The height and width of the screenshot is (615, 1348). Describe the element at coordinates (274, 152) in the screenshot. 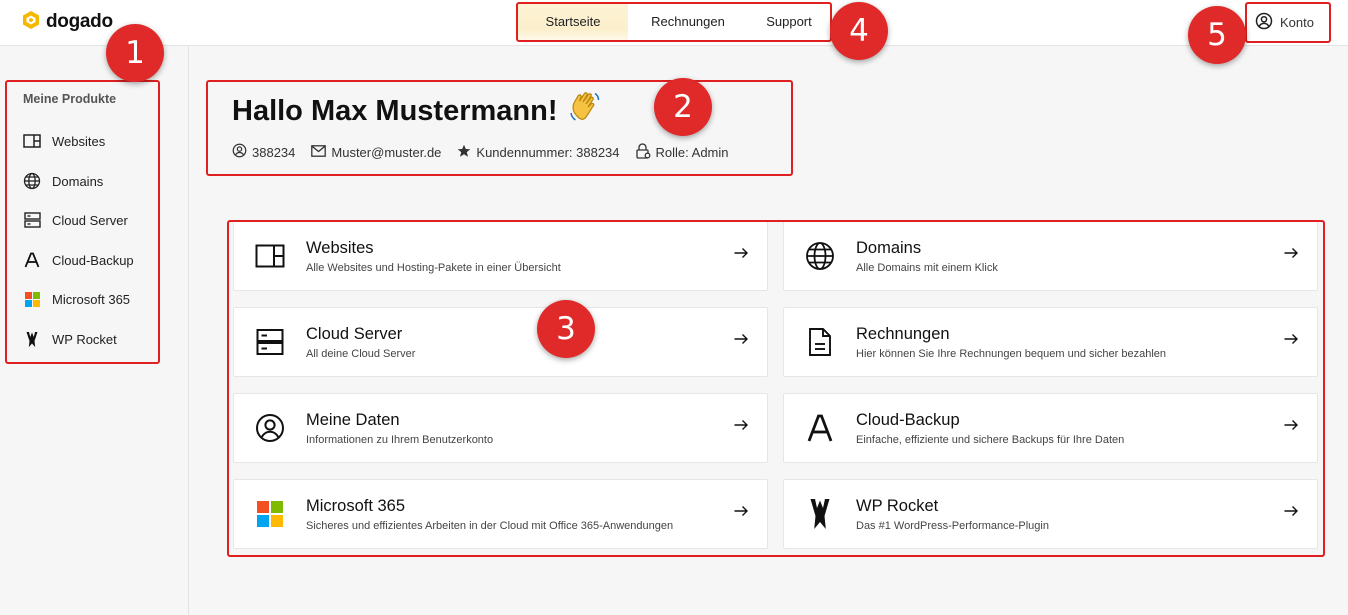

I see `user-id-value: 388234` at that location.